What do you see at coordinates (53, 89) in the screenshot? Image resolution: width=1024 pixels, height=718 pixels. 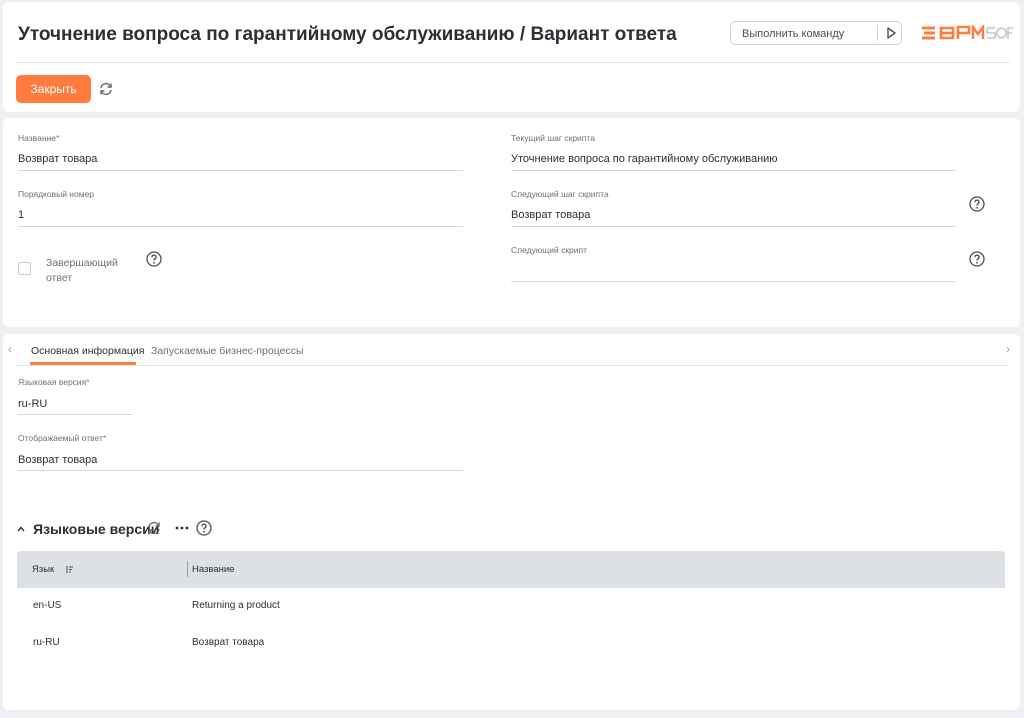 I see `close-button: Закрыть` at bounding box center [53, 89].